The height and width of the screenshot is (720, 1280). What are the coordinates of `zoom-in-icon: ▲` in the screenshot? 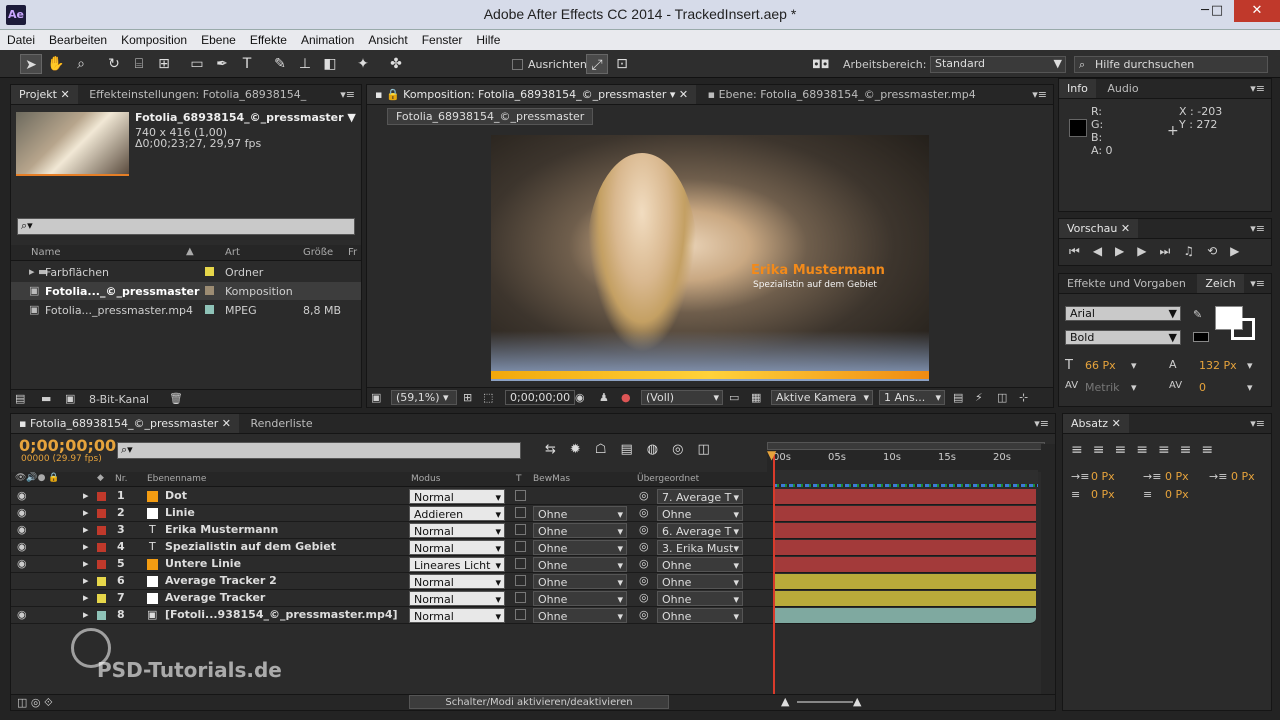 It's located at (857, 701).